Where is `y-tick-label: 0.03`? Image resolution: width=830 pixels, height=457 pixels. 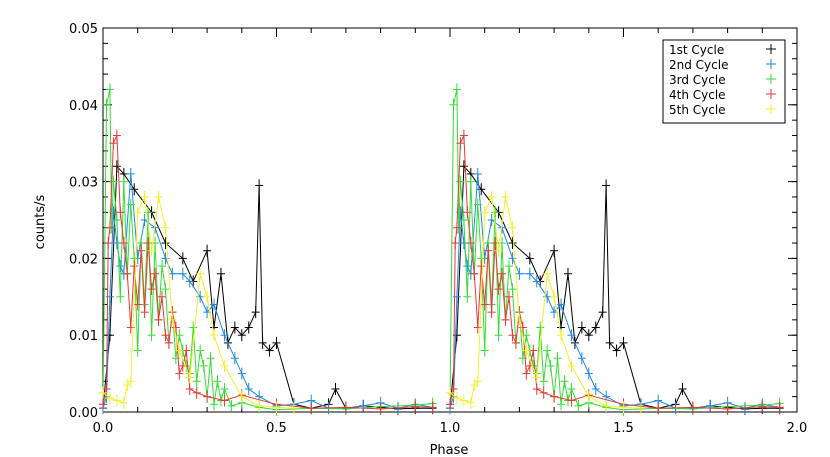
y-tick-label: 0.03 is located at coordinates (83, 183).